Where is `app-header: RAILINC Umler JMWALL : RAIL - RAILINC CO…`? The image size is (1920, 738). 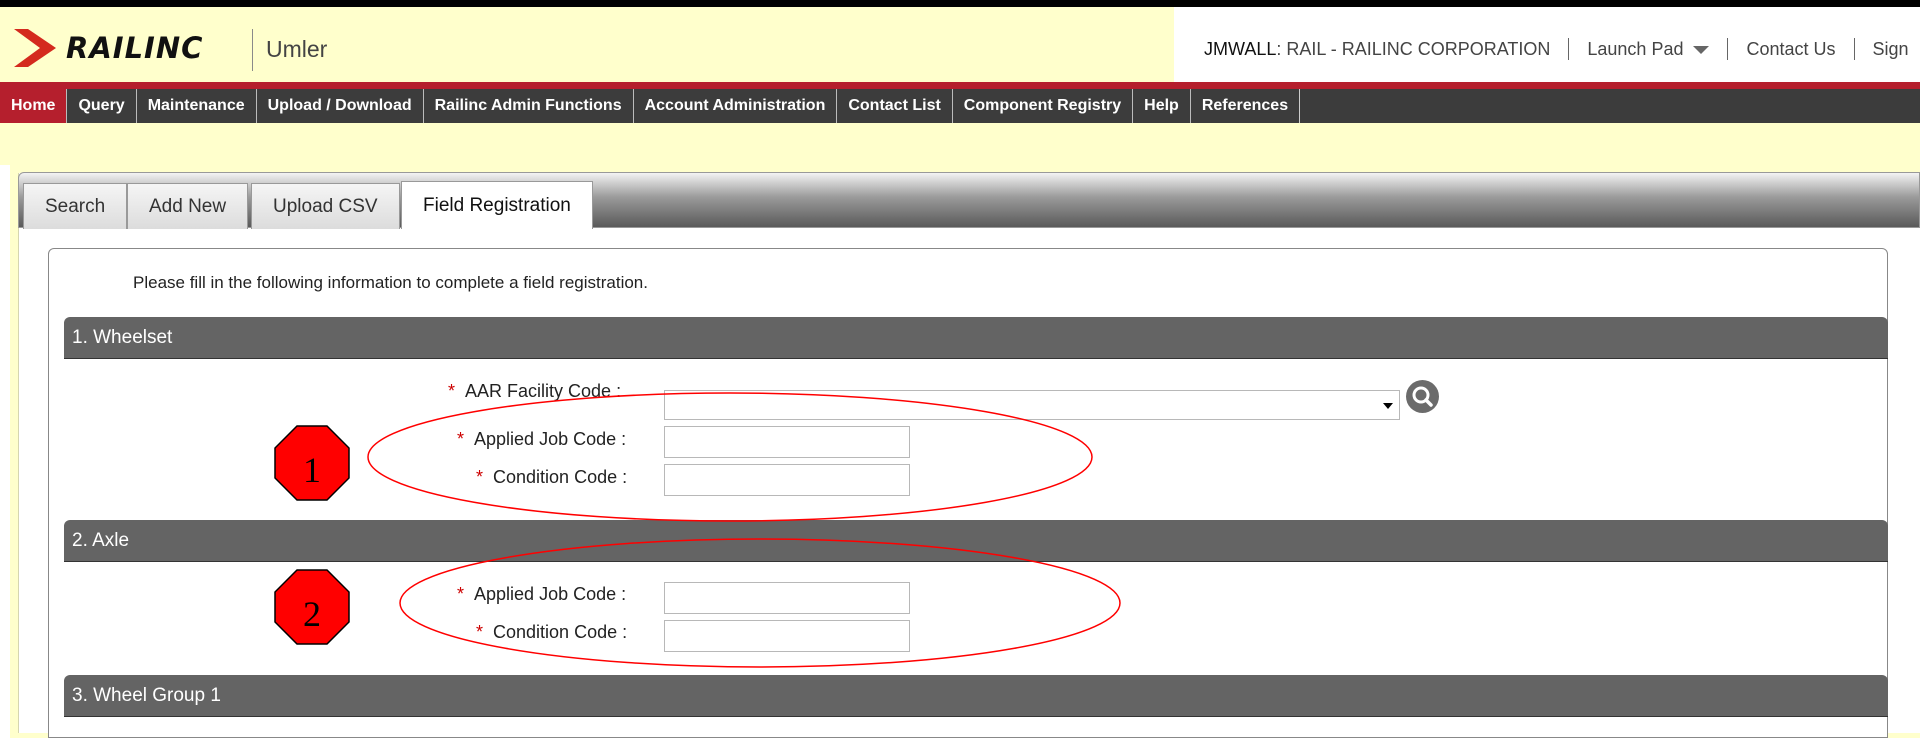
app-header: RAILINC Umler JMWALL : RAIL - RAILINC CO… is located at coordinates (960, 46).